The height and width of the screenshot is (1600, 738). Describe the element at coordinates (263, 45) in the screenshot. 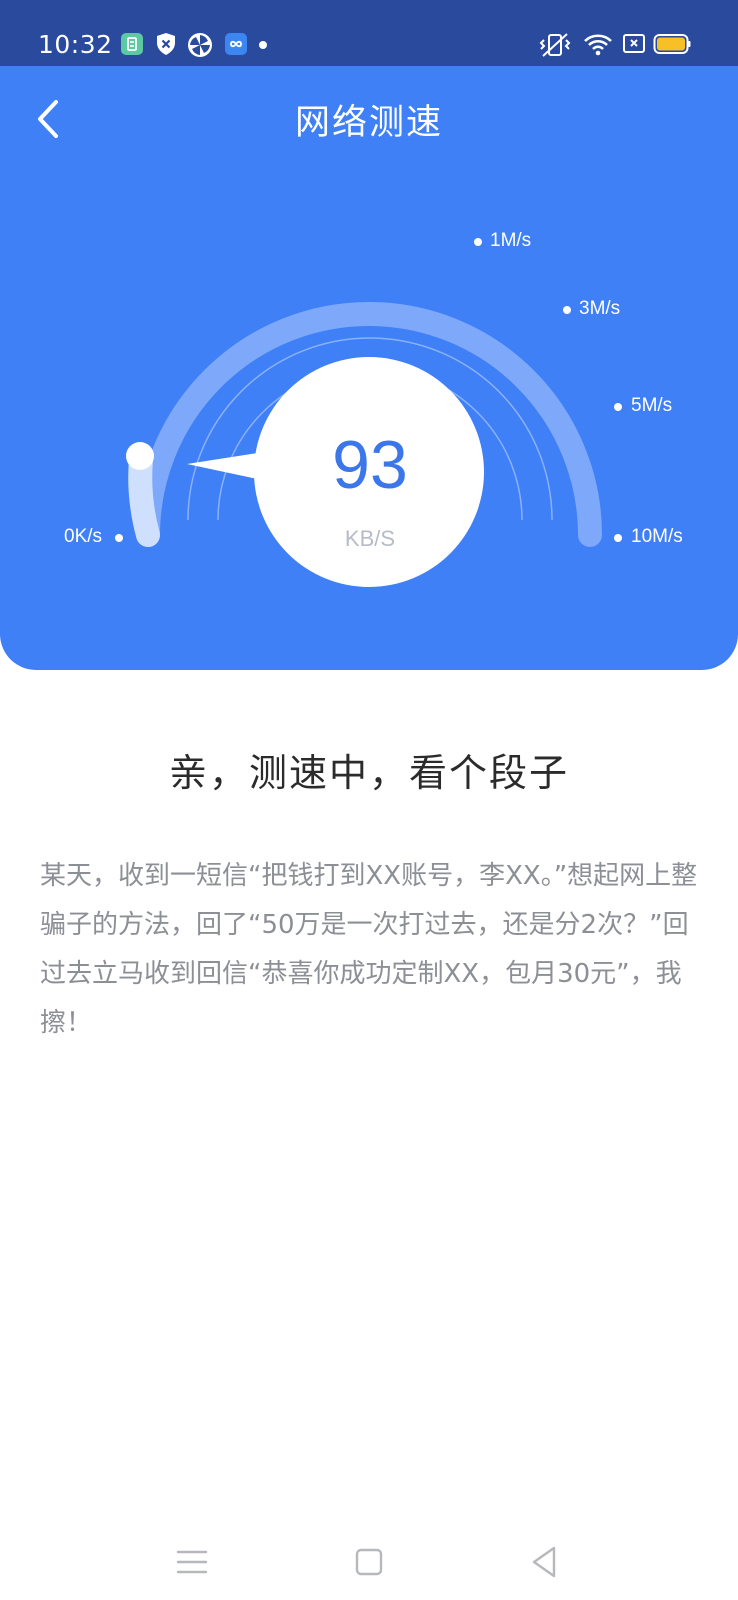

I see `dot-icon` at that location.